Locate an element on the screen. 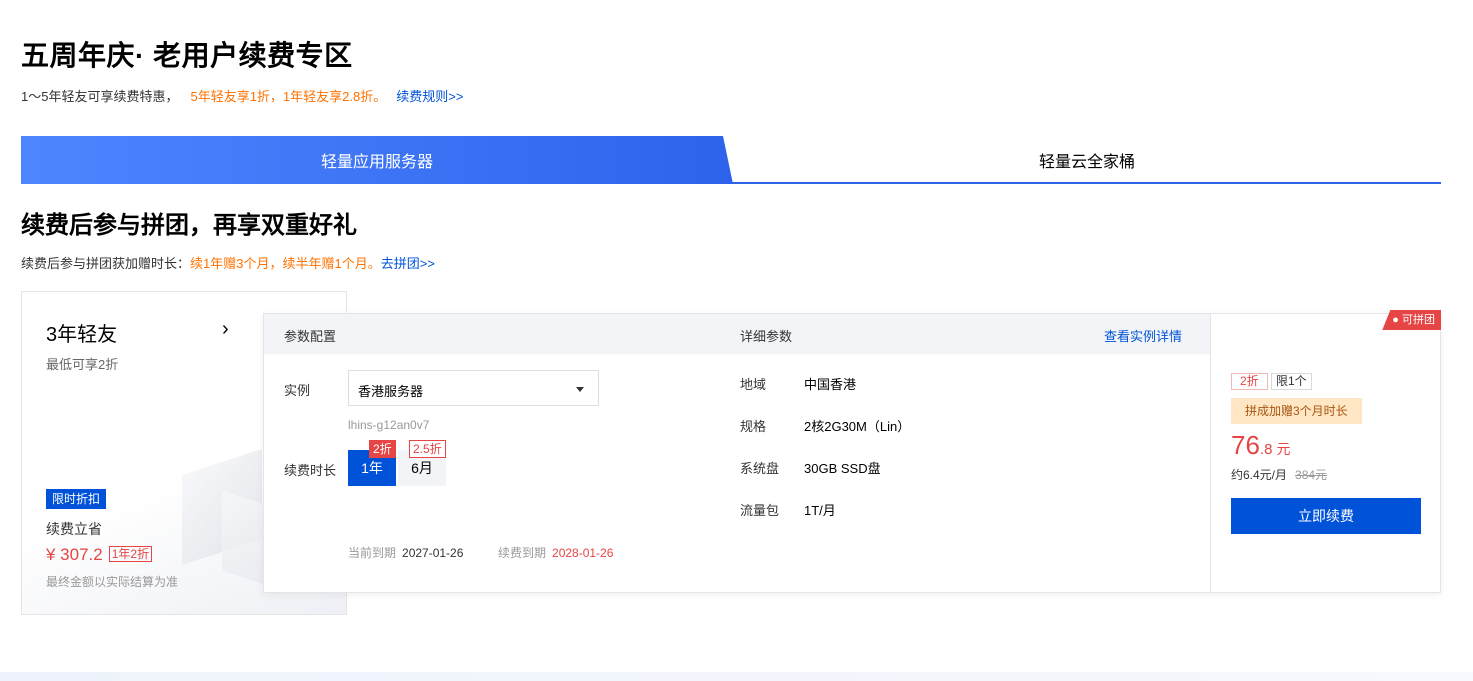 The image size is (1473, 681). spec-size-key: 规格 is located at coordinates (753, 426).